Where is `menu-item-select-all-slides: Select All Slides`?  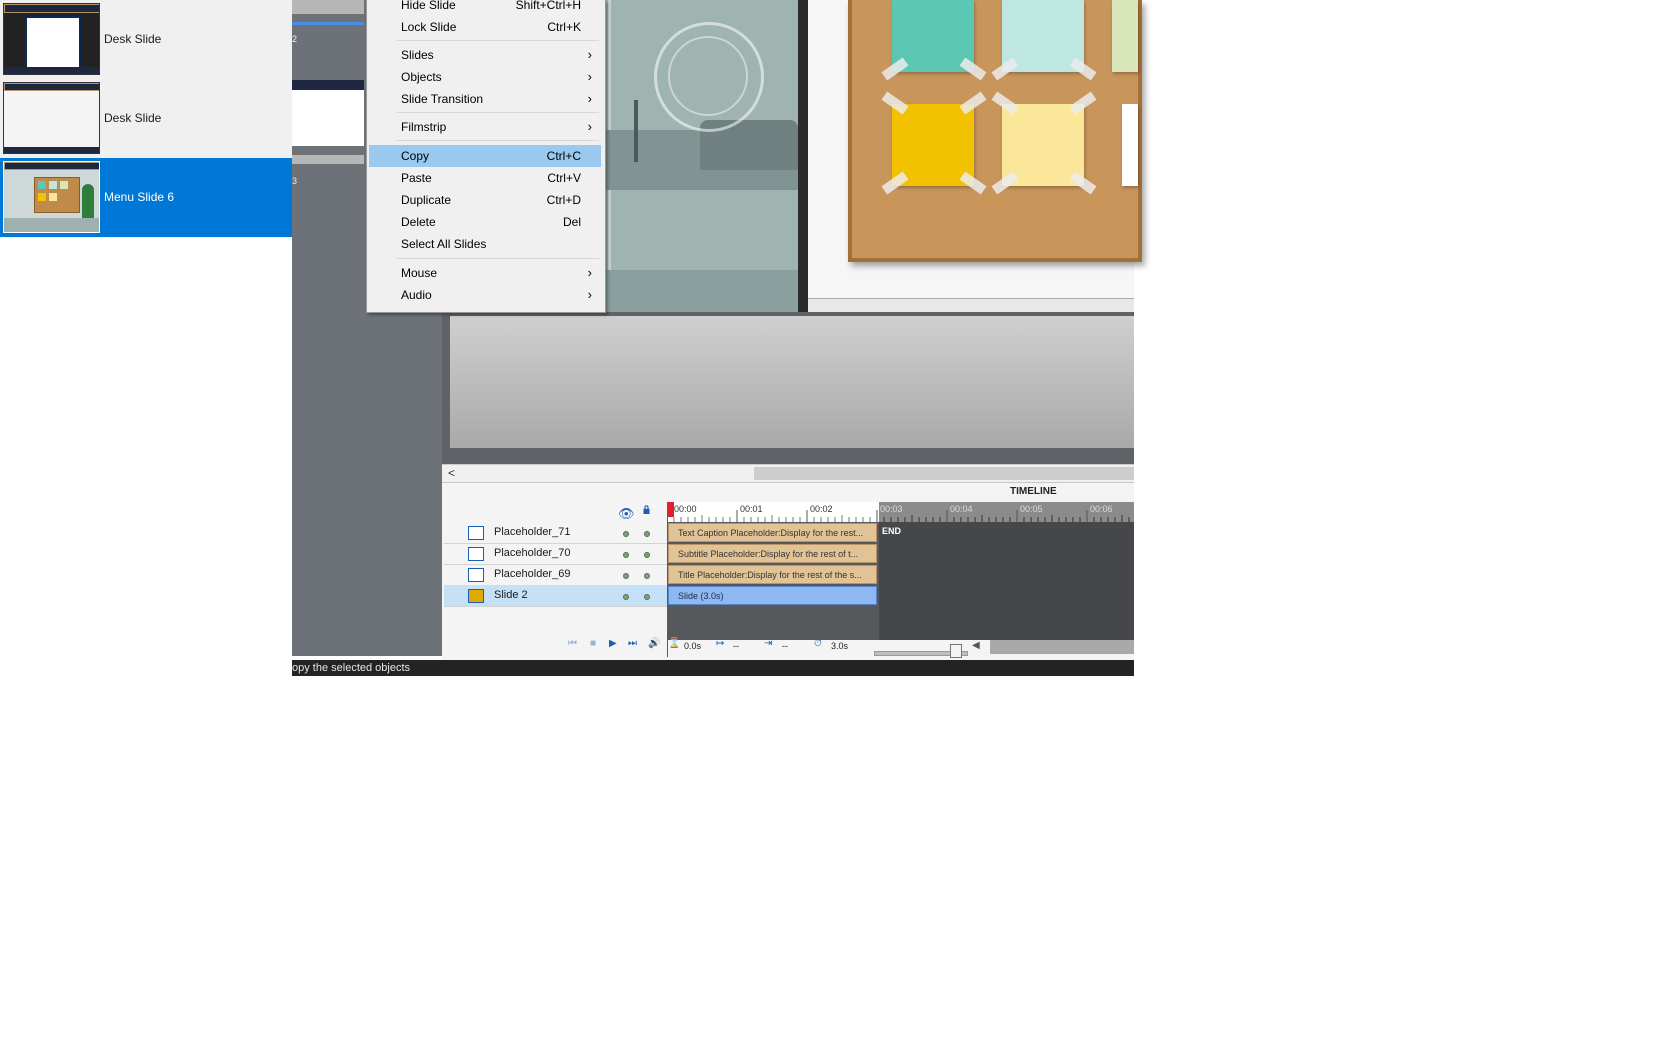 menu-item-select-all-slides: Select All Slides is located at coordinates (485, 244).